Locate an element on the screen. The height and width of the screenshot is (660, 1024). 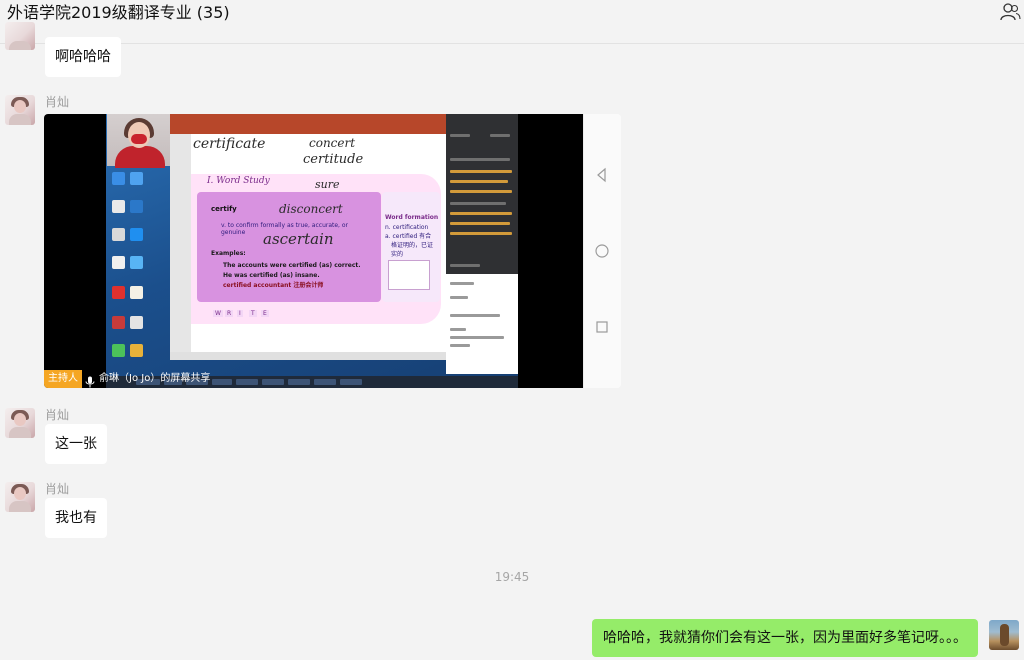
section-title: I. Word Study is located at coordinates (238, 181).